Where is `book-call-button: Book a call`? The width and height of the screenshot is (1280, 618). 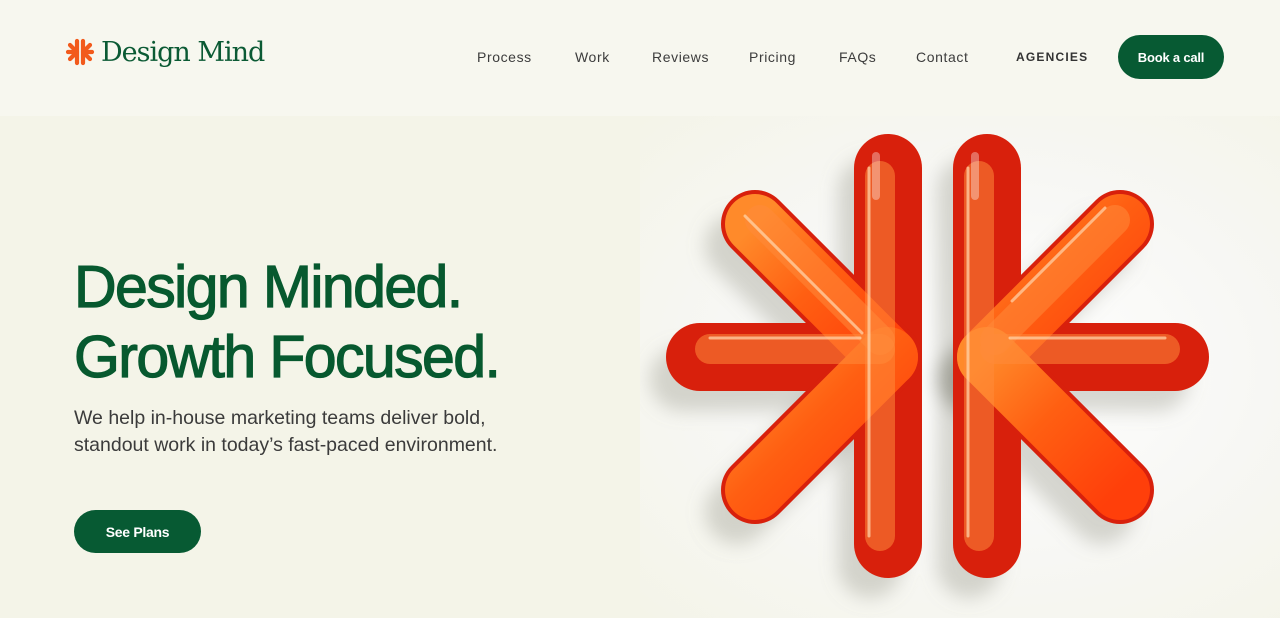
book-call-button: Book a call is located at coordinates (1171, 57).